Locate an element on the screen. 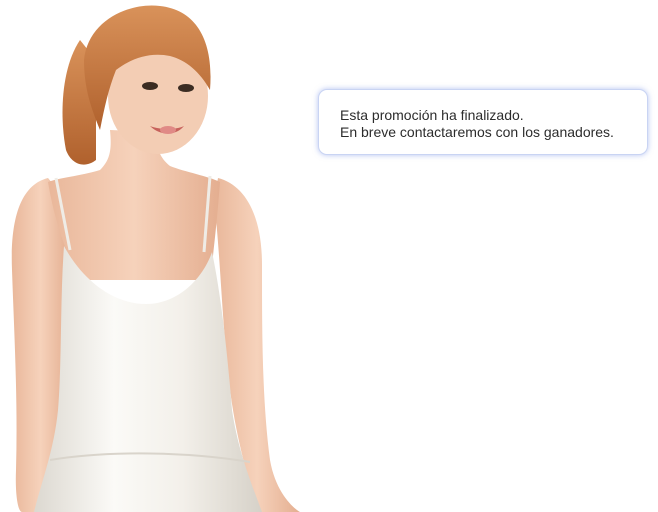 The width and height of the screenshot is (658, 512). eye-right is located at coordinates (186, 88).